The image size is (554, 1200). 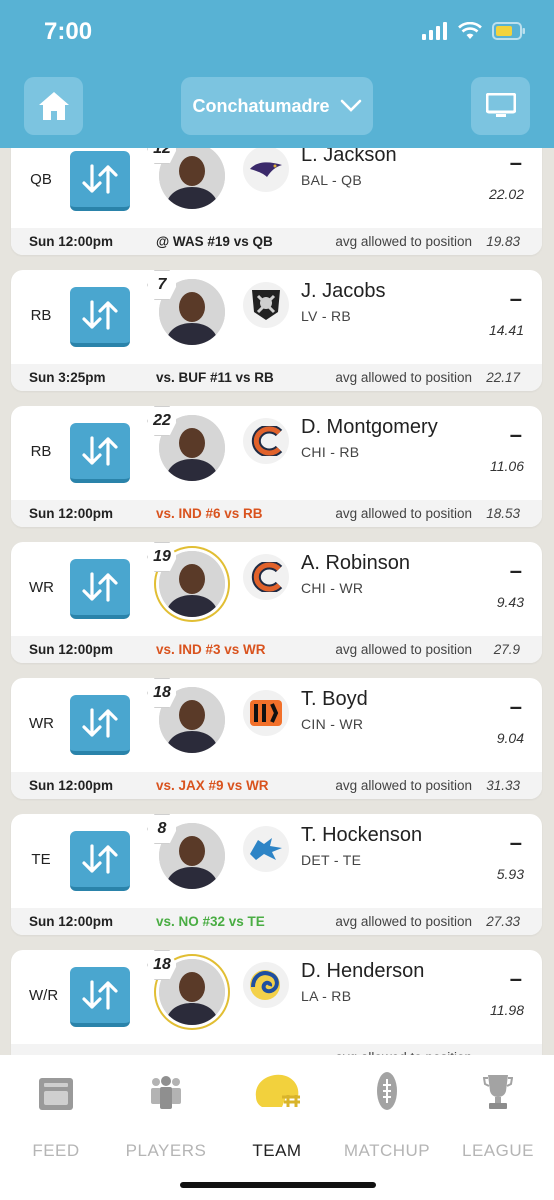 What do you see at coordinates (355, 563) in the screenshot?
I see `player-name: A. Robinson` at bounding box center [355, 563].